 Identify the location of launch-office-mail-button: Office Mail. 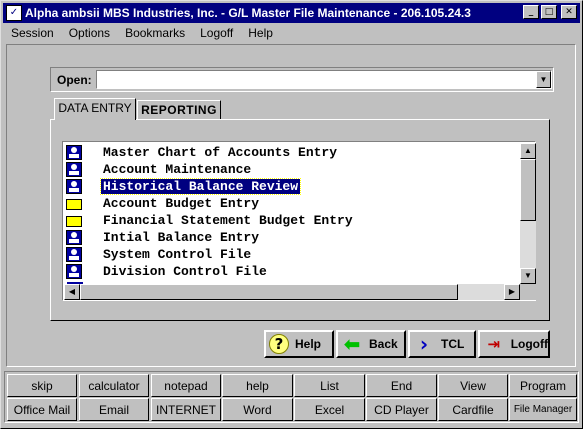
(42, 409).